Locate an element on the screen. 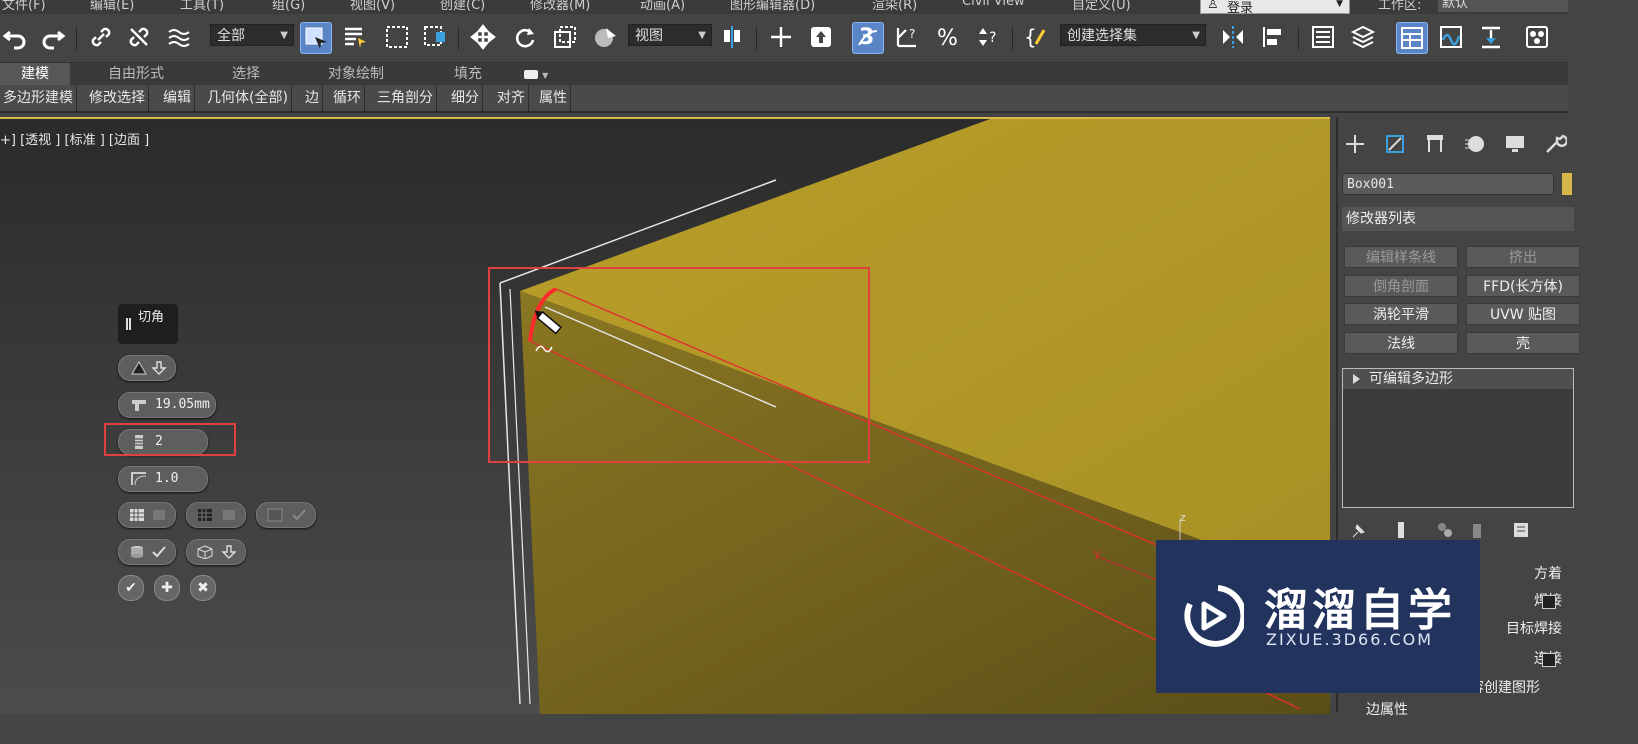 The image size is (1638, 744). angle-snap-button: ? is located at coordinates (907, 37).